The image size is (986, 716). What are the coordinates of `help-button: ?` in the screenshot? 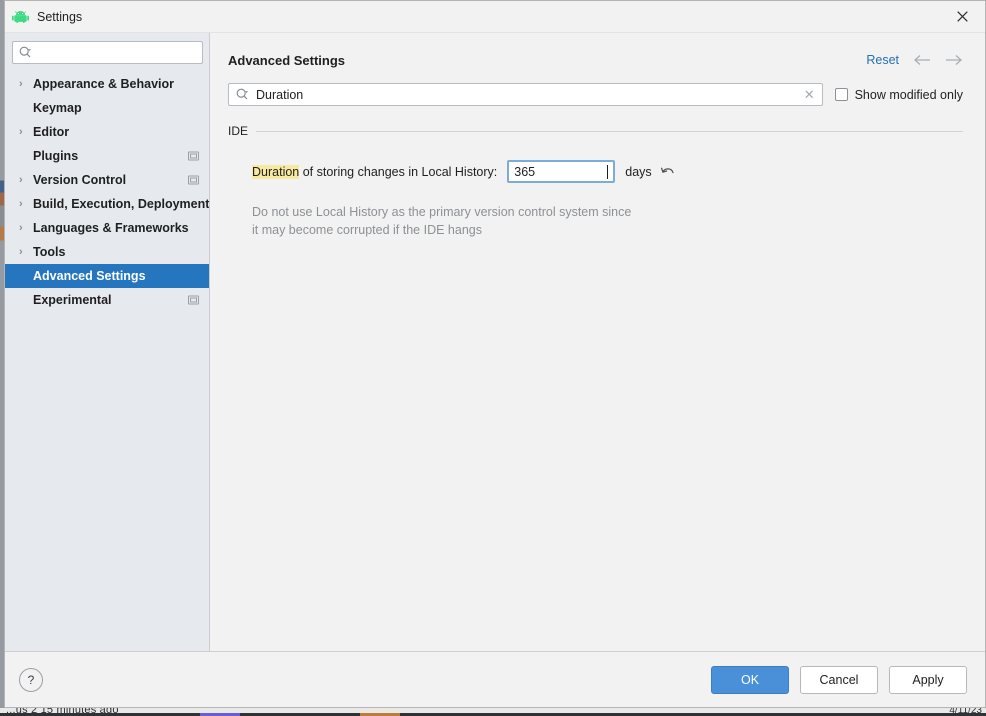 It's located at (31, 679).